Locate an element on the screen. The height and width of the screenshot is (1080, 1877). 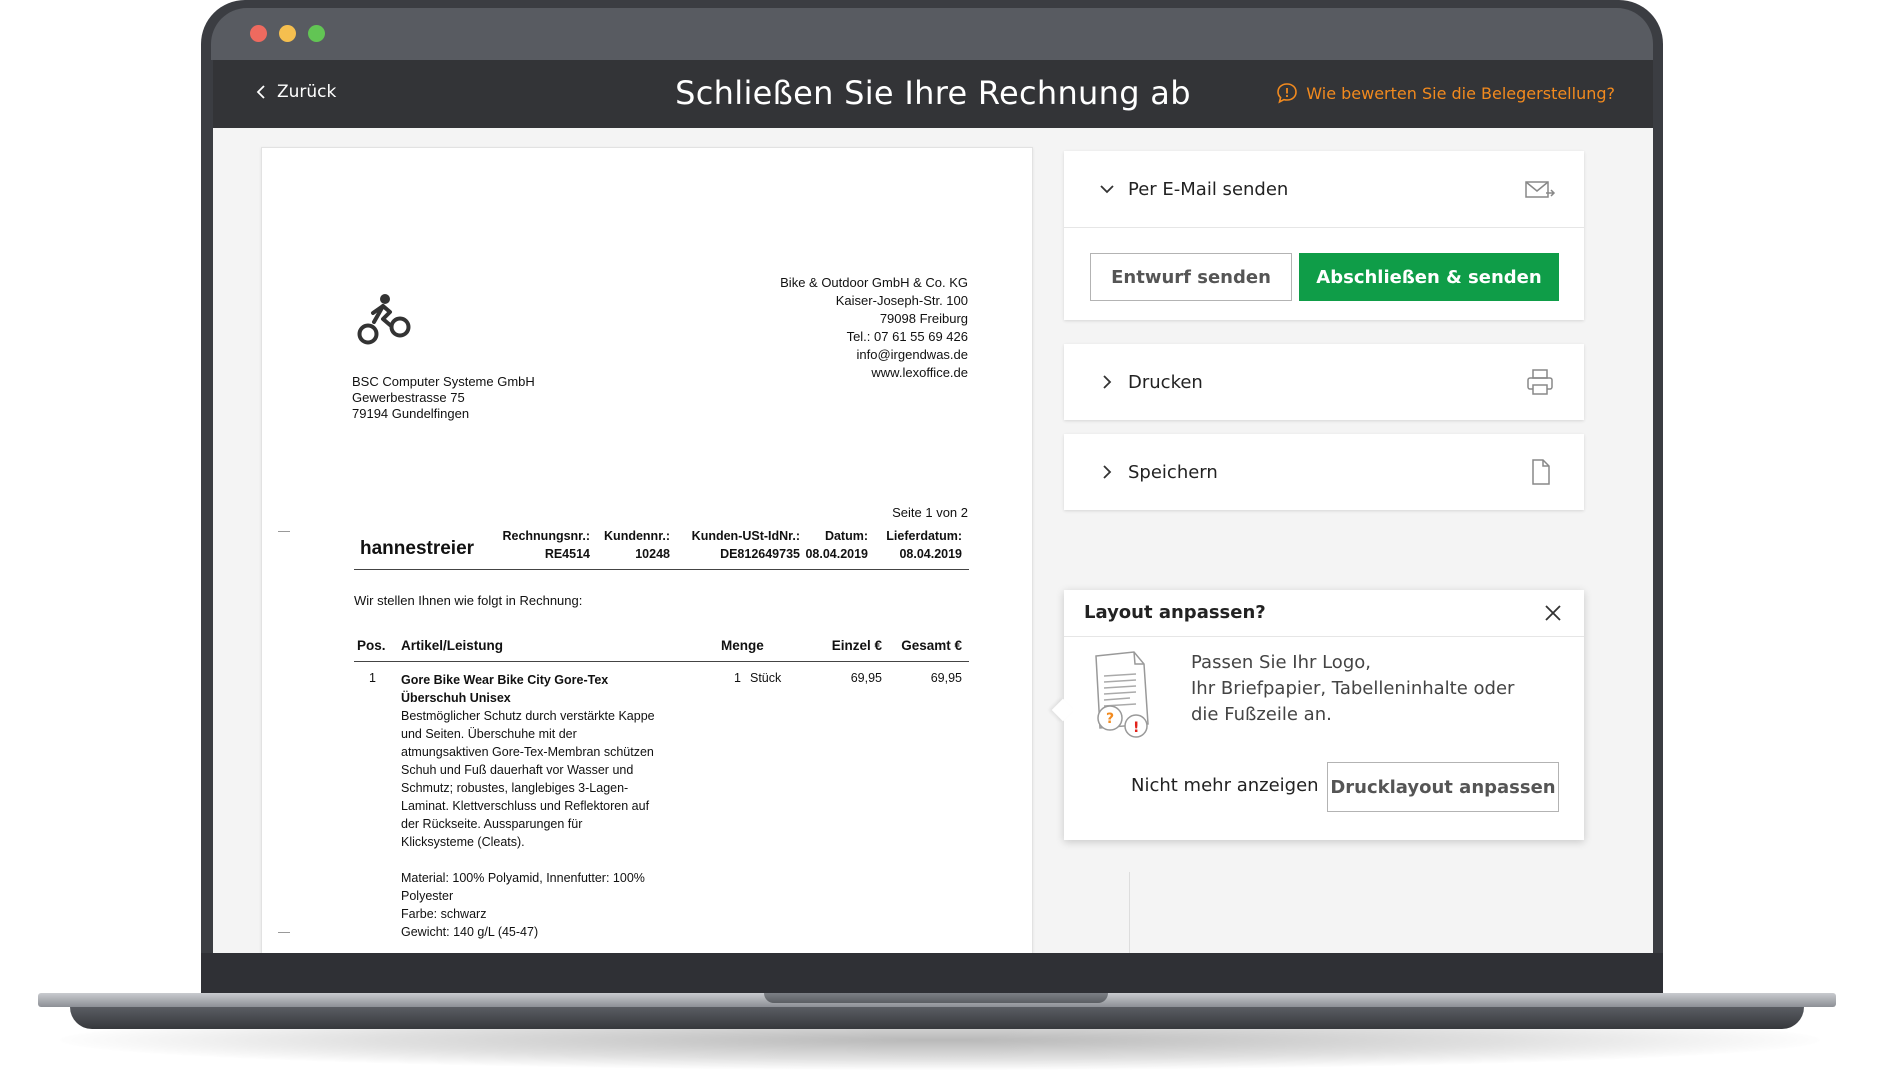
feedback-link: Wie bewerten Sie die Belegerstellung? is located at coordinates (1445, 93).